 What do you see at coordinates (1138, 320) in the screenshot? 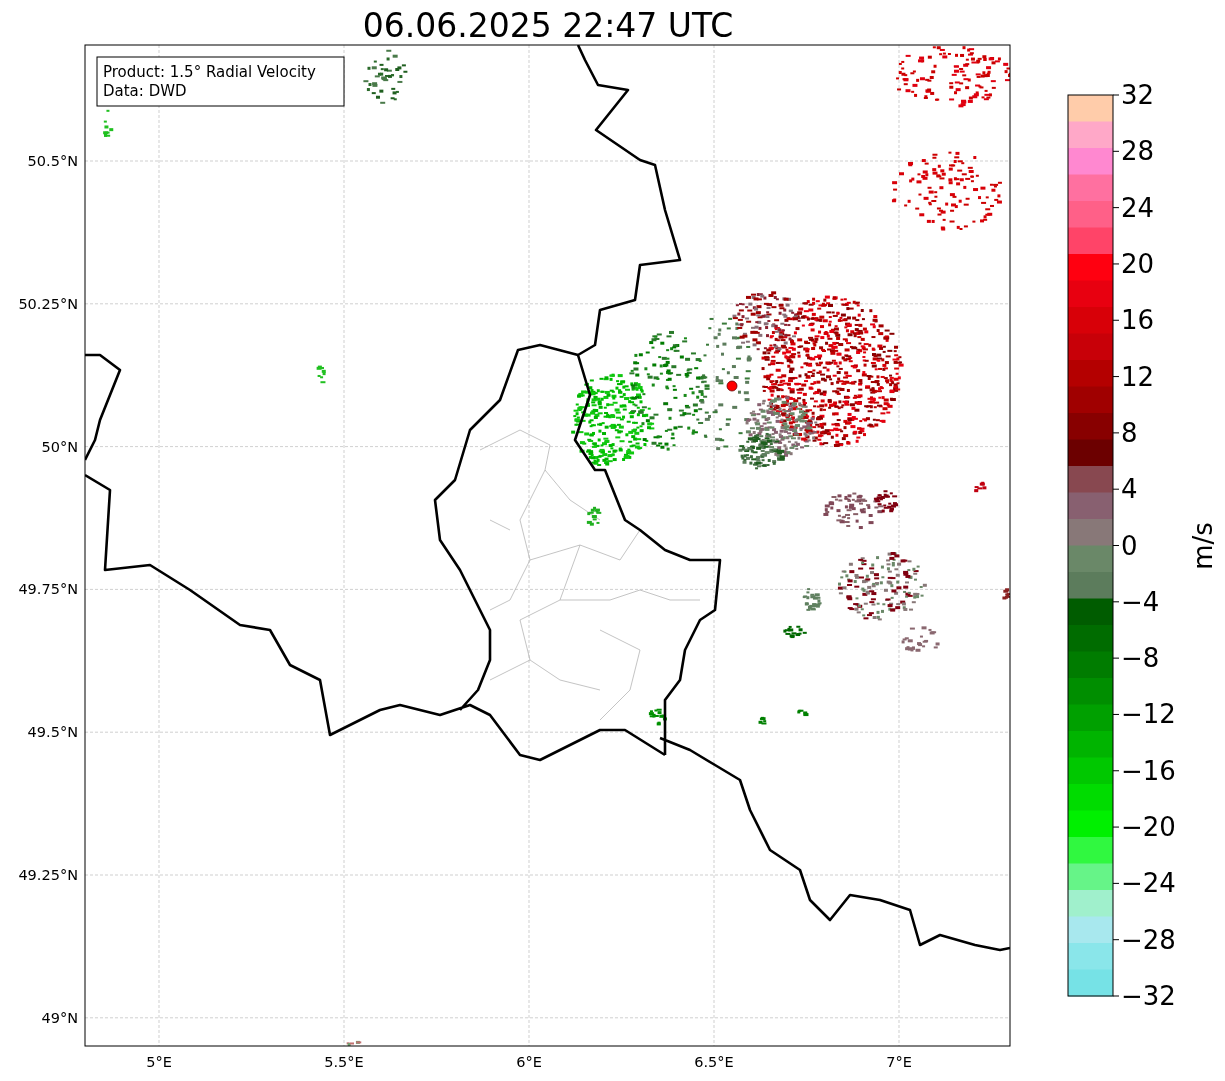
I see `colorbar-tick-label: 16` at bounding box center [1138, 320].